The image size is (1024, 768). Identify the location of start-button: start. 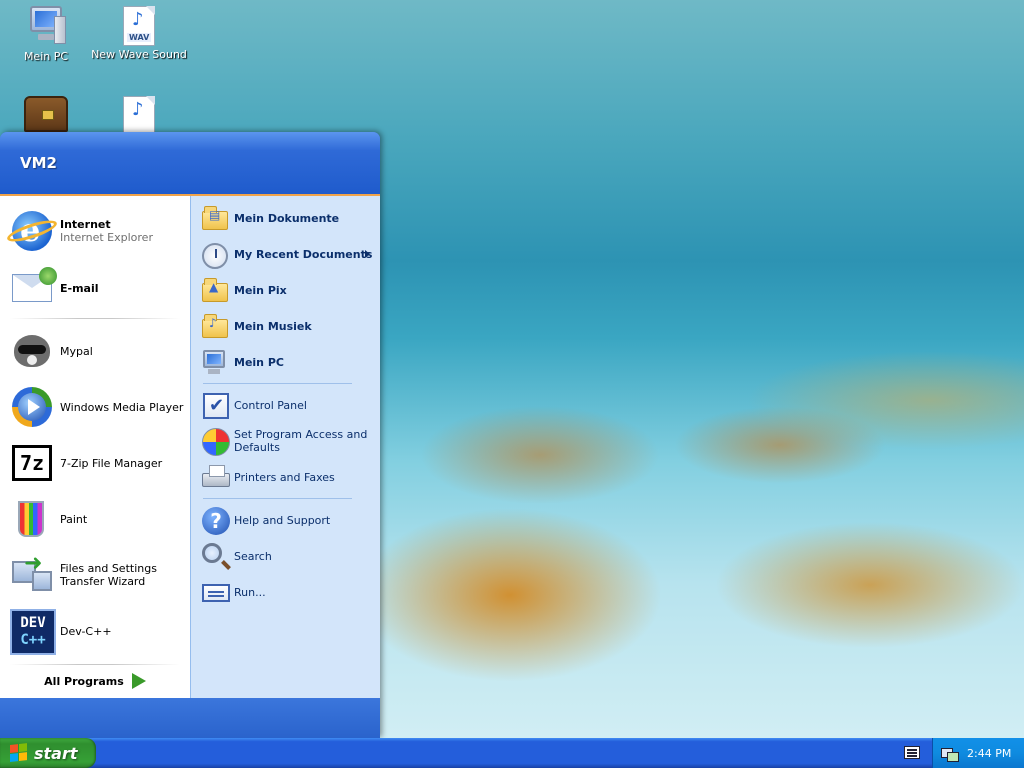
(48, 753).